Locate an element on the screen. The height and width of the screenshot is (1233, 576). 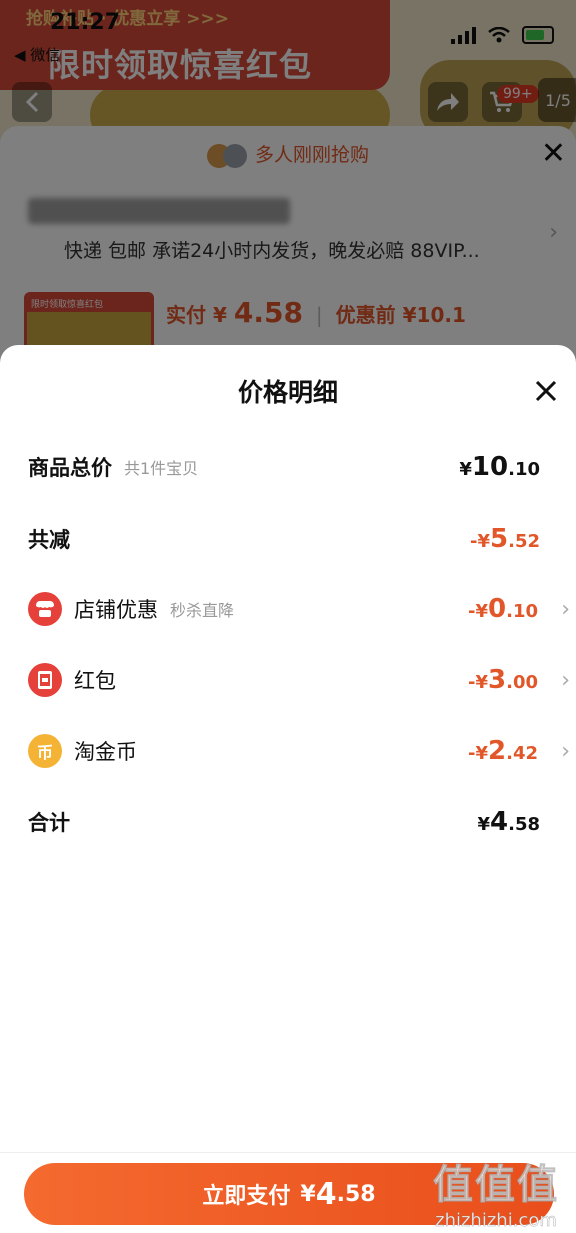
row-amount: ¥10.10 is located at coordinates (499, 467).